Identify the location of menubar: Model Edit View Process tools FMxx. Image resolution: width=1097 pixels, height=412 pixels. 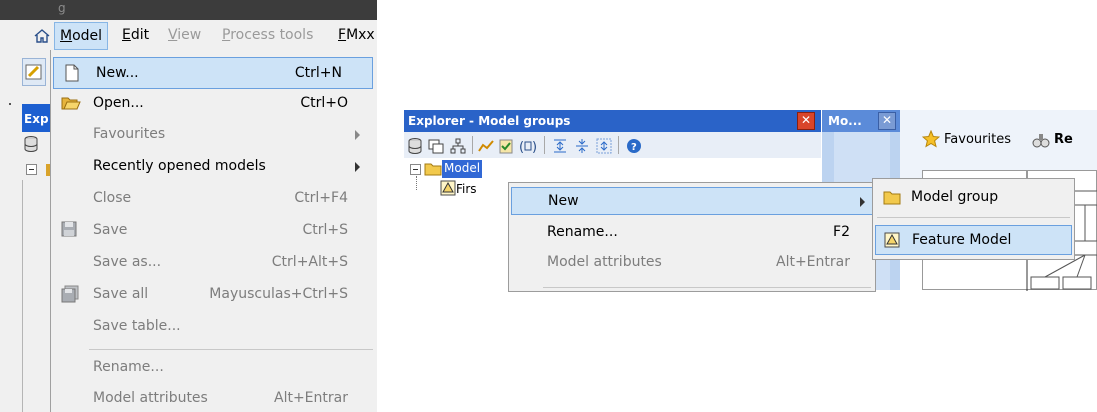
(188, 35).